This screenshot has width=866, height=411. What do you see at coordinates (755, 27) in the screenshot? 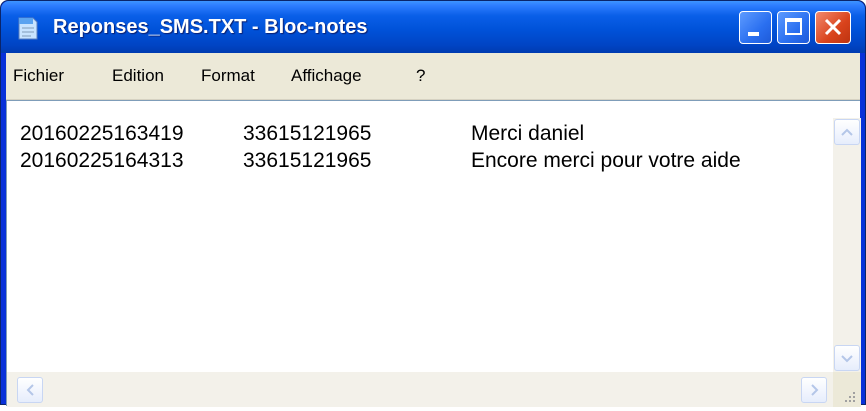
I see `minimize-button` at bounding box center [755, 27].